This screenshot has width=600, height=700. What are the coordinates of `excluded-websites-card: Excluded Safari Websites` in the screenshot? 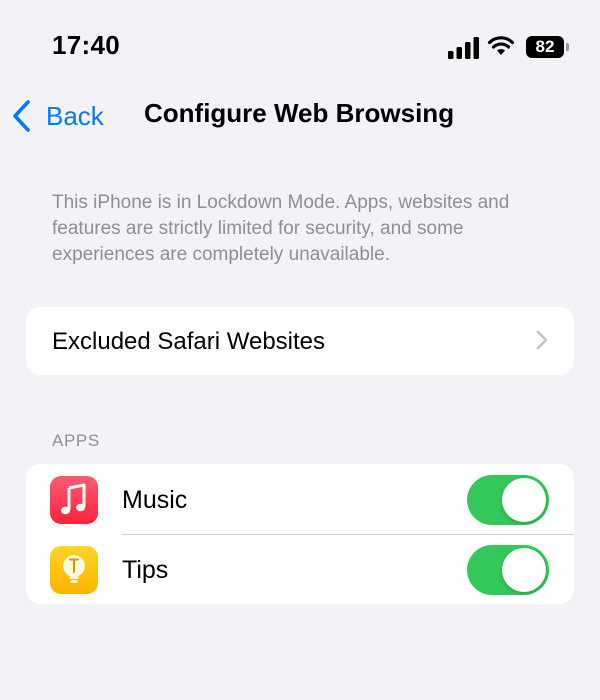 It's located at (300, 341).